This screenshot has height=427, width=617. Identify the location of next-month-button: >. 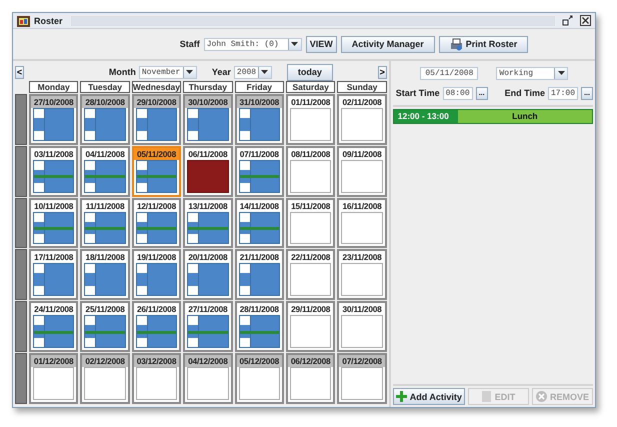
(382, 72).